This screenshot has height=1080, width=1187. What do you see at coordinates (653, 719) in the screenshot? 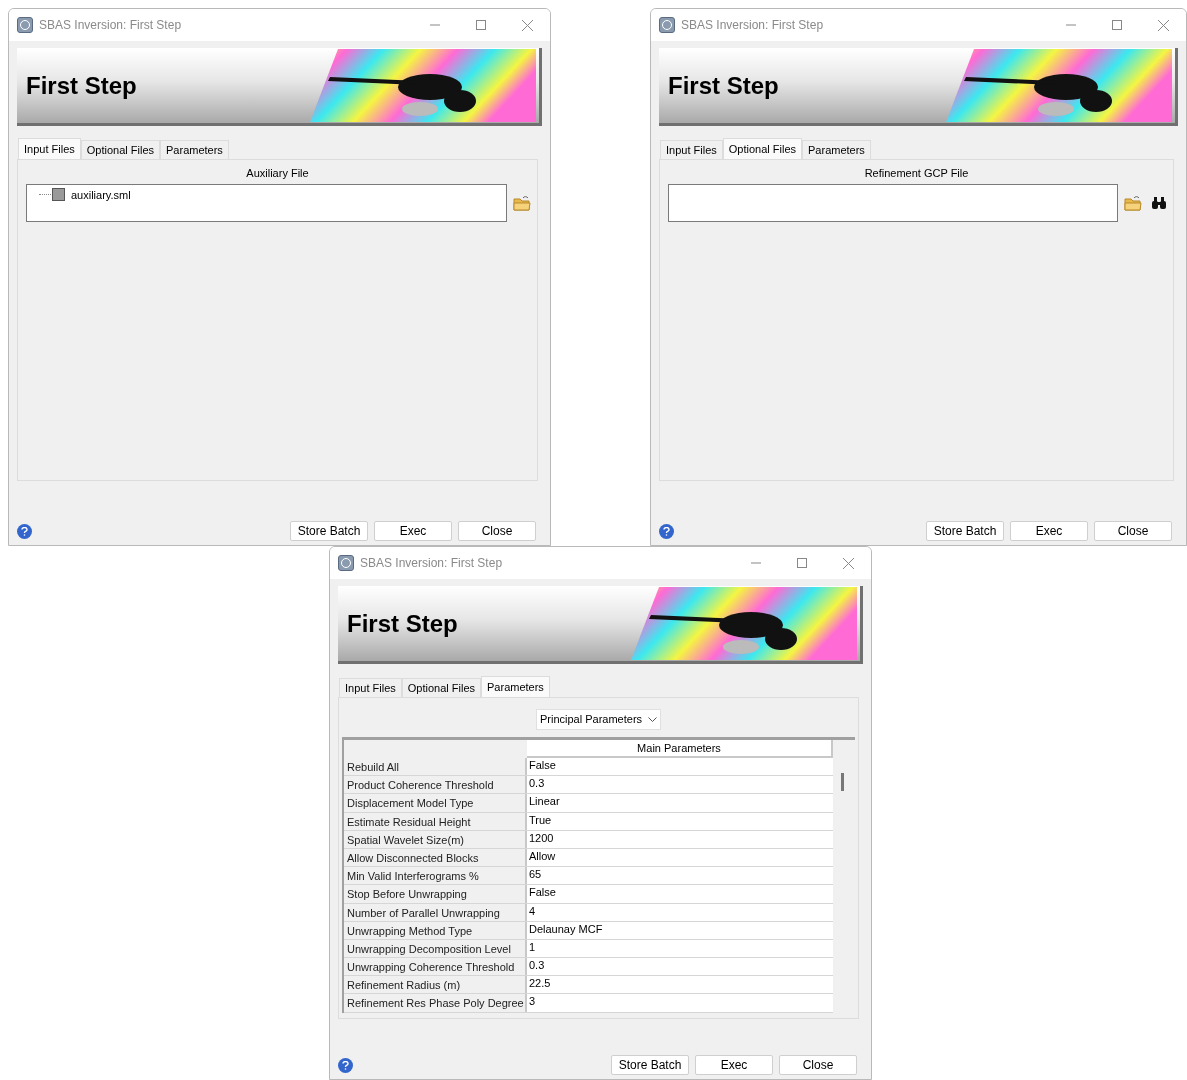
I see `chevron-down-icon` at bounding box center [653, 719].